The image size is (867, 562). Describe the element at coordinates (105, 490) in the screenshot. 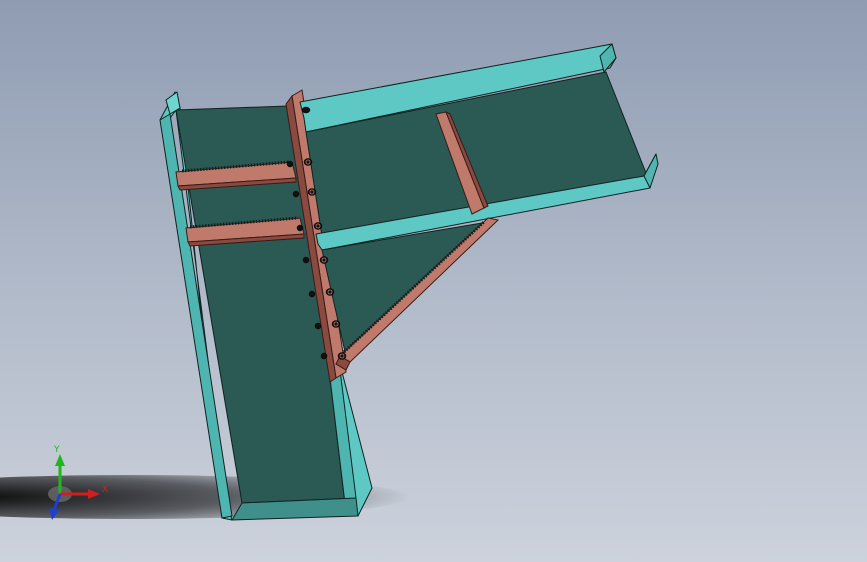

I see `triad-x-label: X` at that location.